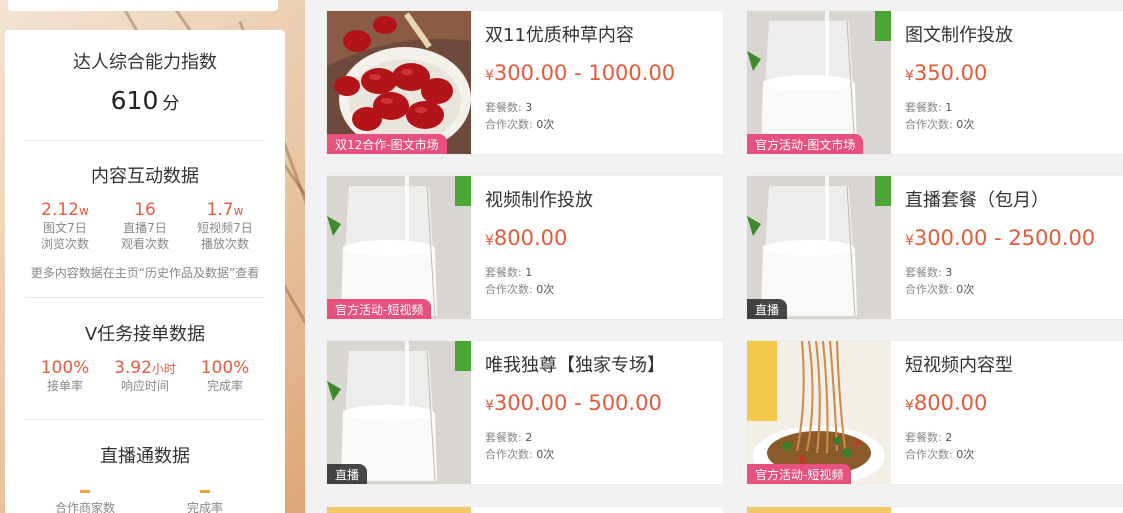 This screenshot has height=513, width=1123. I want to click on service-card: 官方活动-短视频 视频制作投放 ¥800.00 套餐数: 1 合作次数: 0次, so click(525, 247).